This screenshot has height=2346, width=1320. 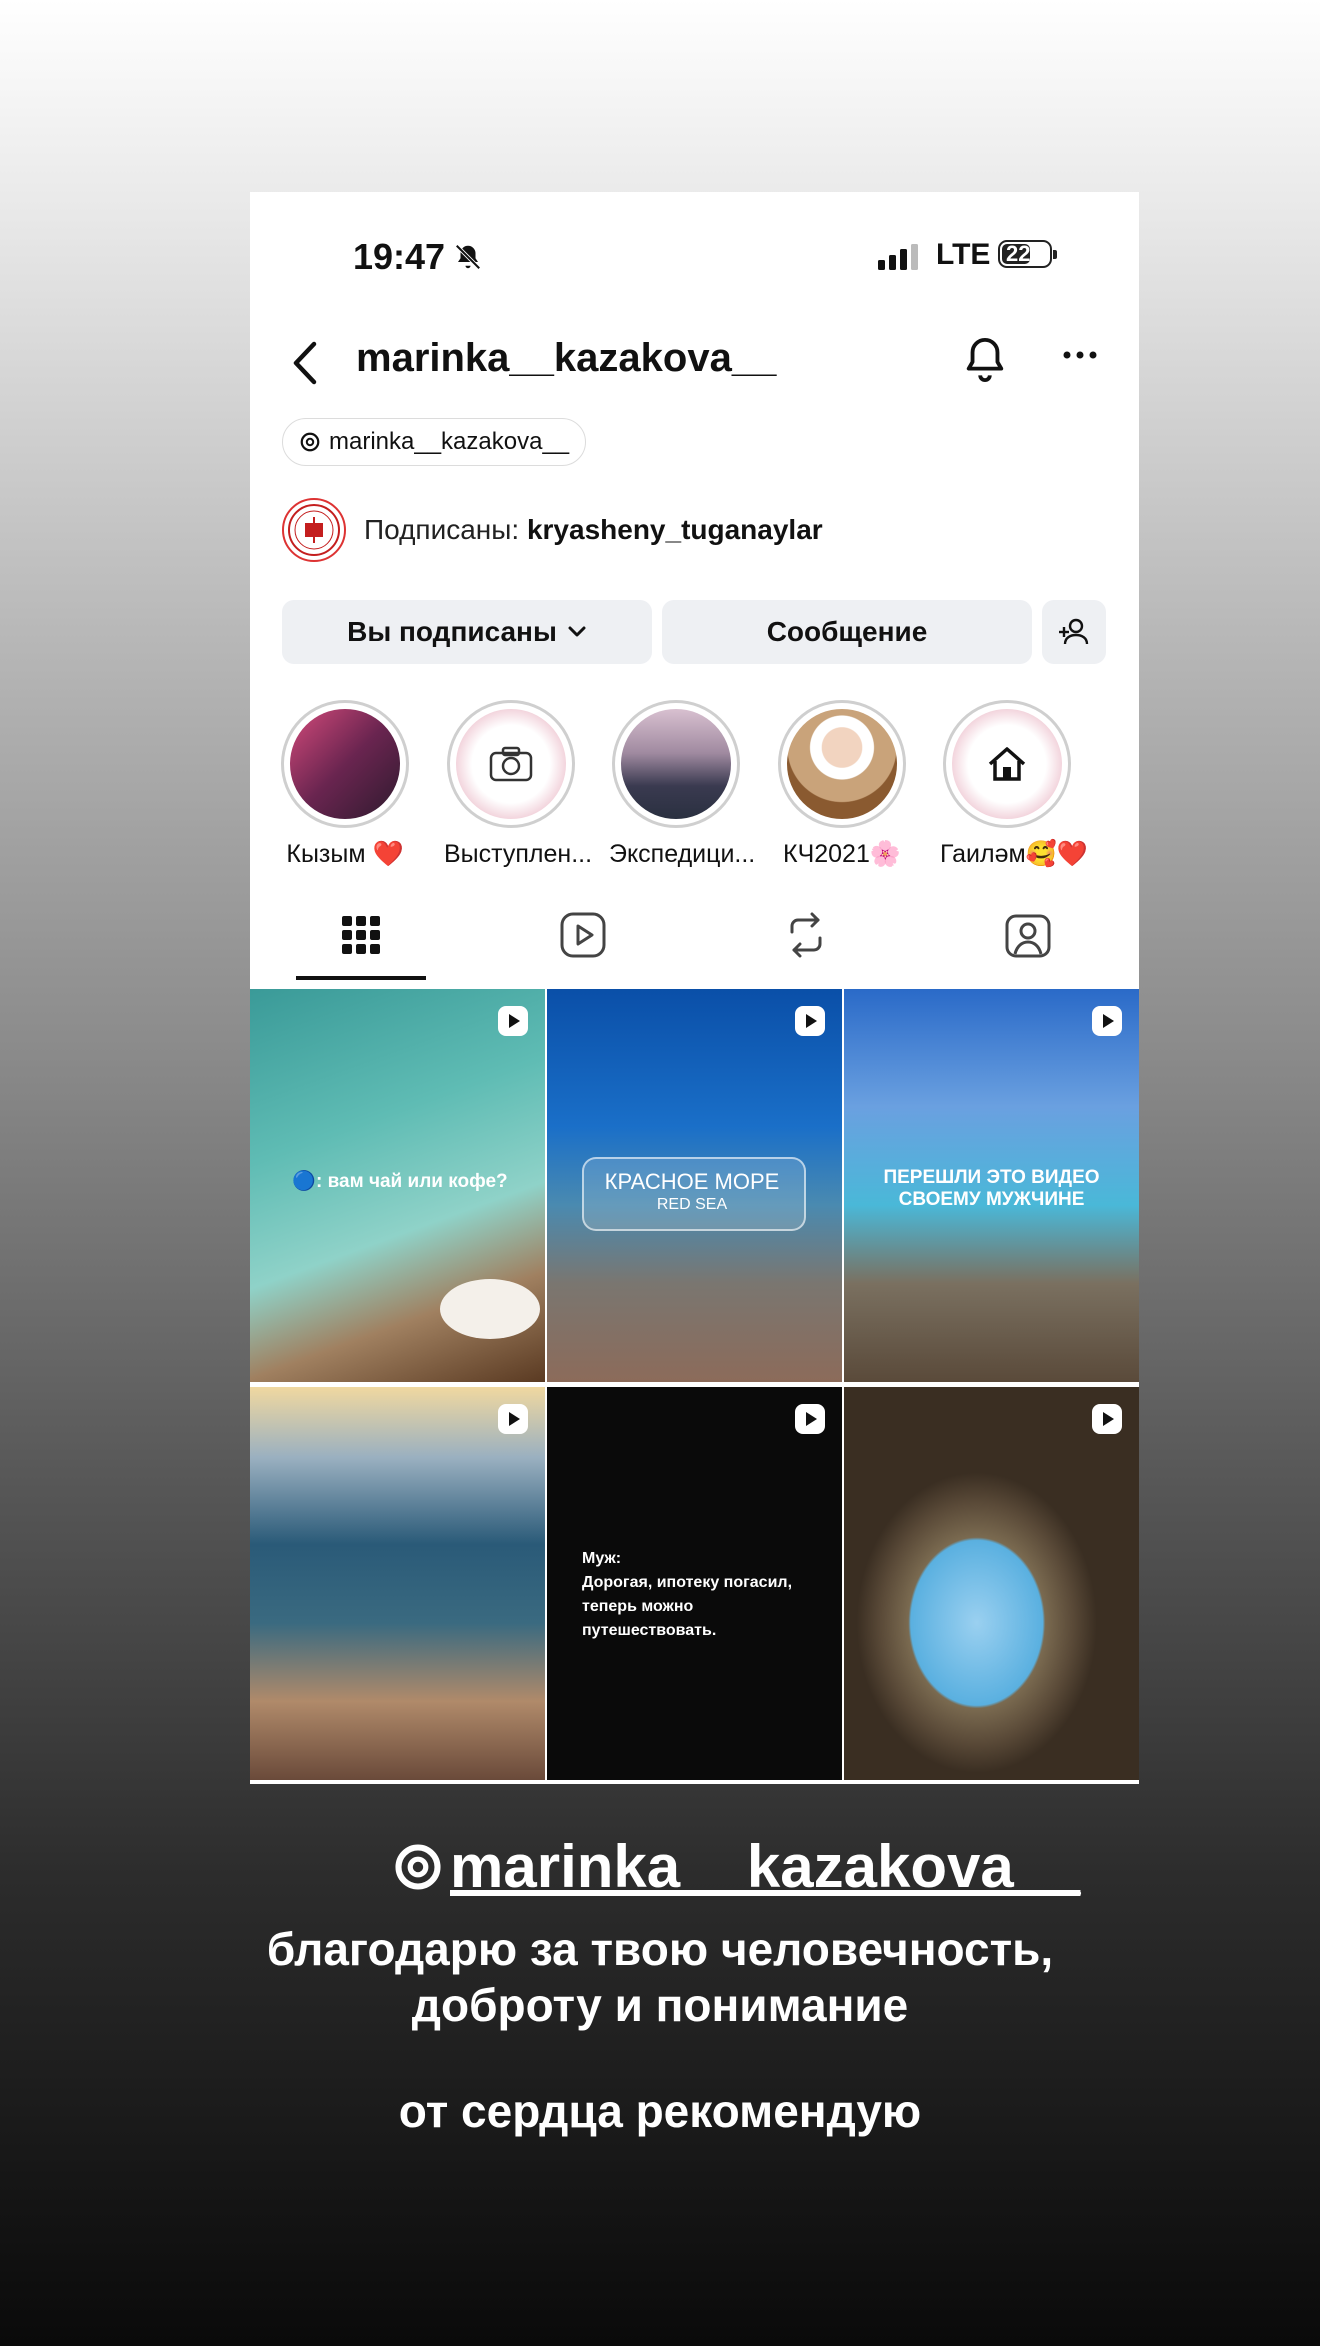 I want to click on following-button: Вы подписаны, so click(x=467, y=632).